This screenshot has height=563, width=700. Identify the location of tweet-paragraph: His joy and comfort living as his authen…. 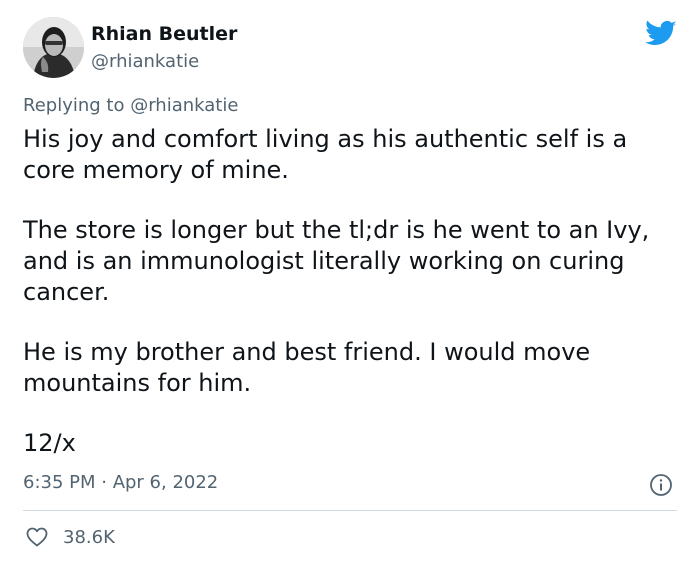
(325, 154).